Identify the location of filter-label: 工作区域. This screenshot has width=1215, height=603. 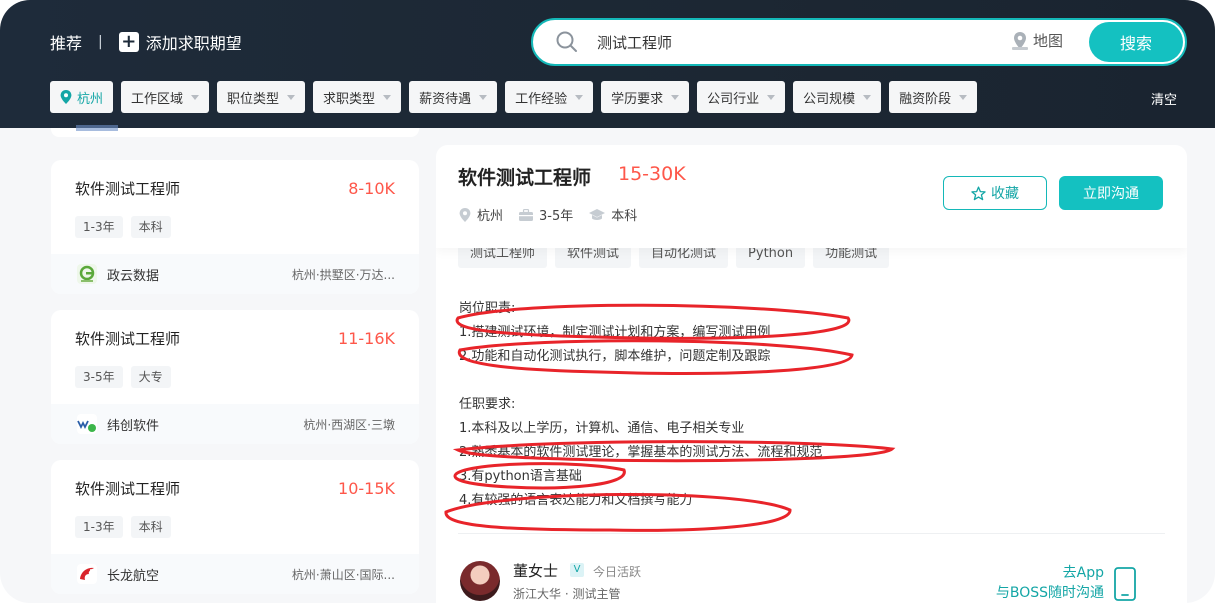
(157, 99).